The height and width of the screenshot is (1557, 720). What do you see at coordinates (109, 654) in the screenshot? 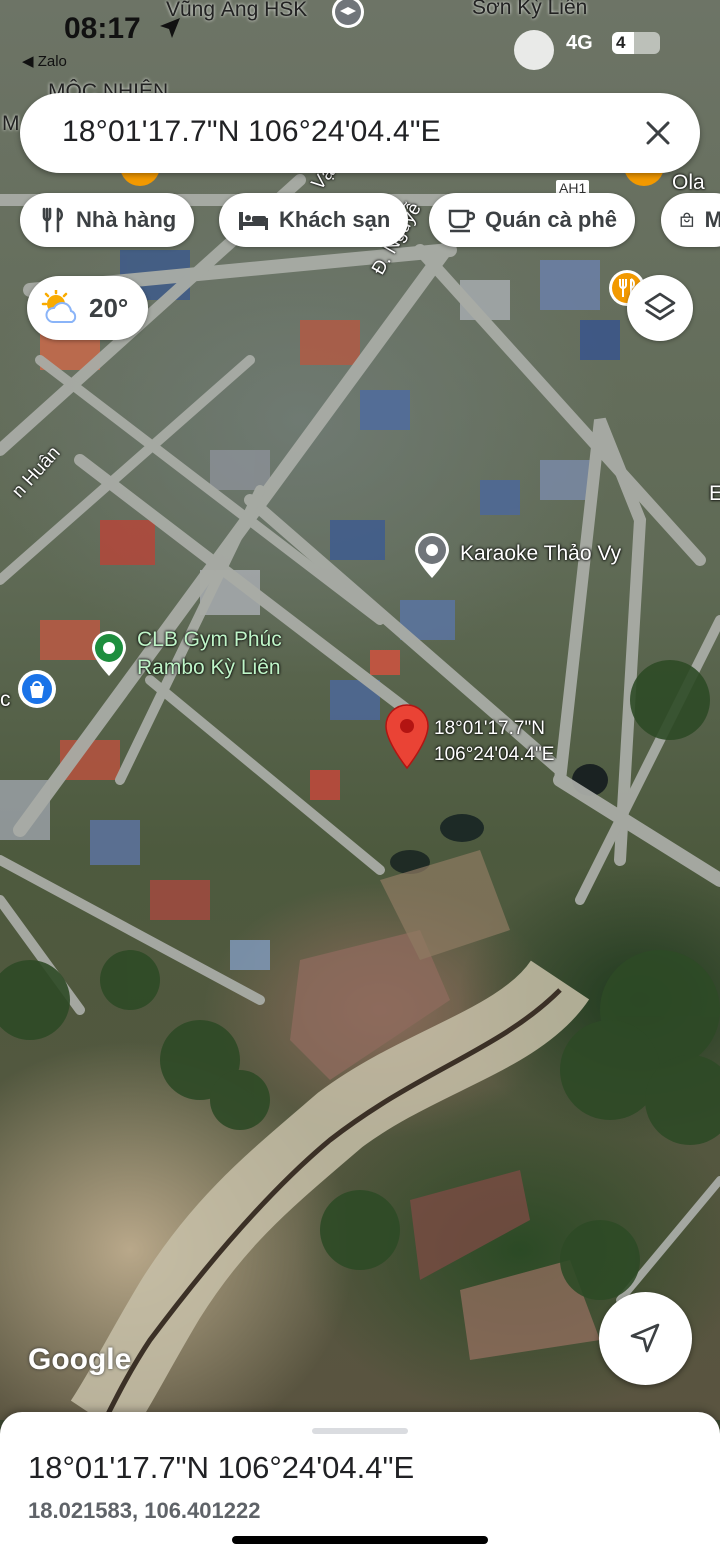
I see `gym-pin-icon` at bounding box center [109, 654].